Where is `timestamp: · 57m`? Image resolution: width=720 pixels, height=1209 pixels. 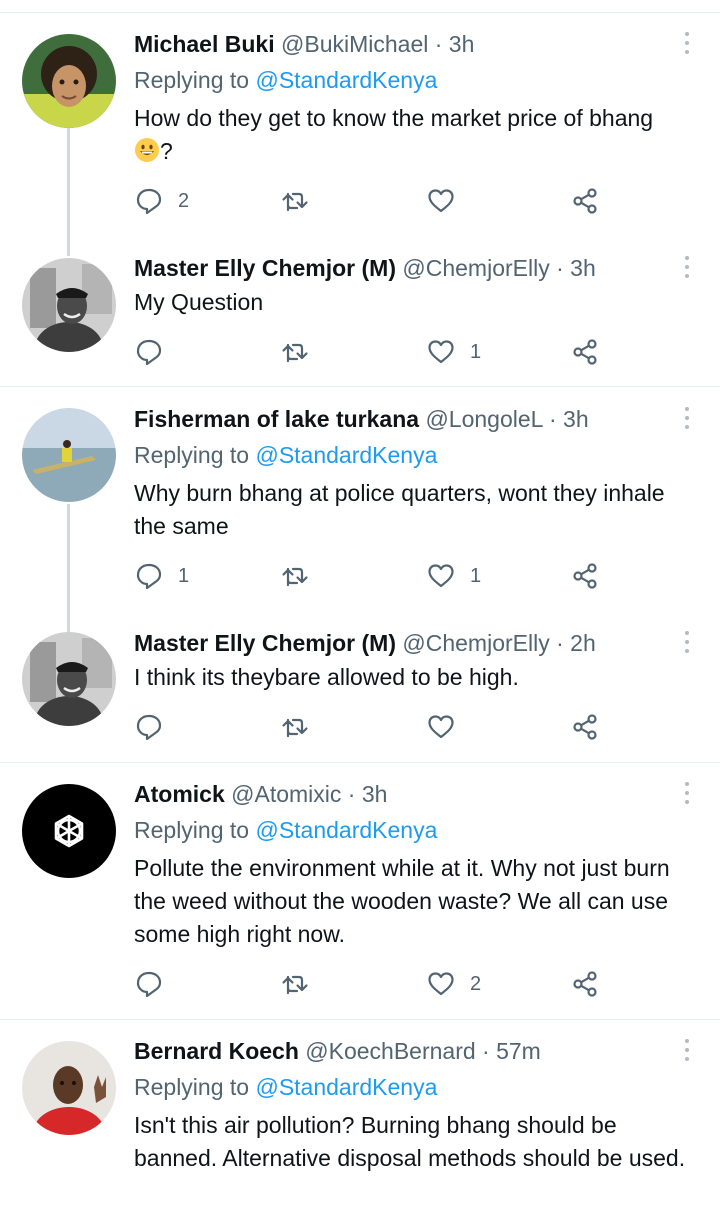 timestamp: · 57m is located at coordinates (511, 1051).